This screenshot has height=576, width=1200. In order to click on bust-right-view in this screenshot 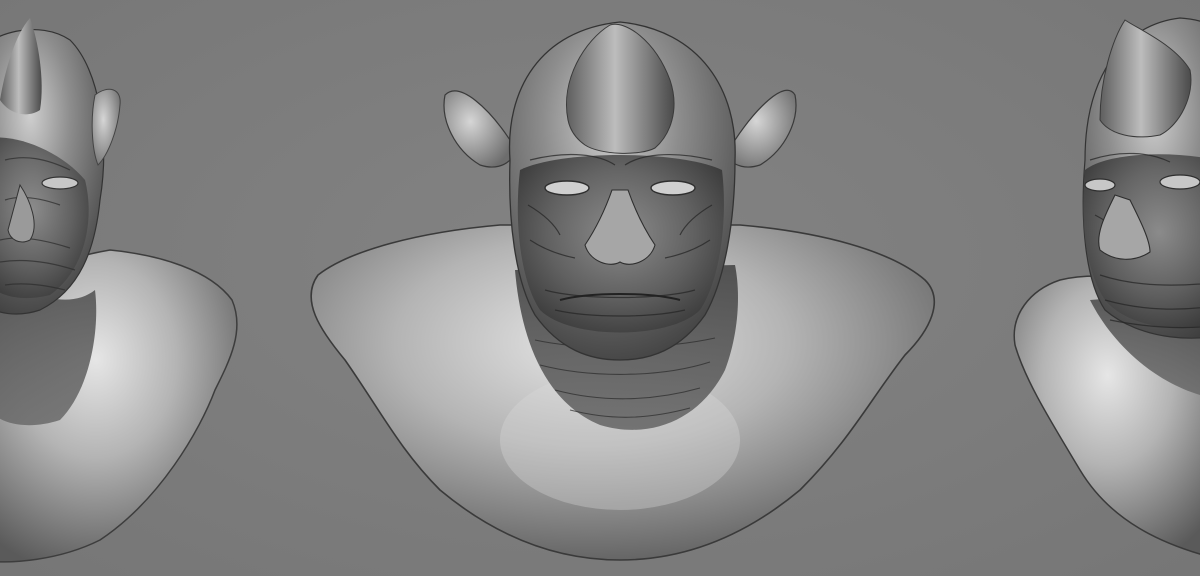, I will do `click(1106, 286)`.